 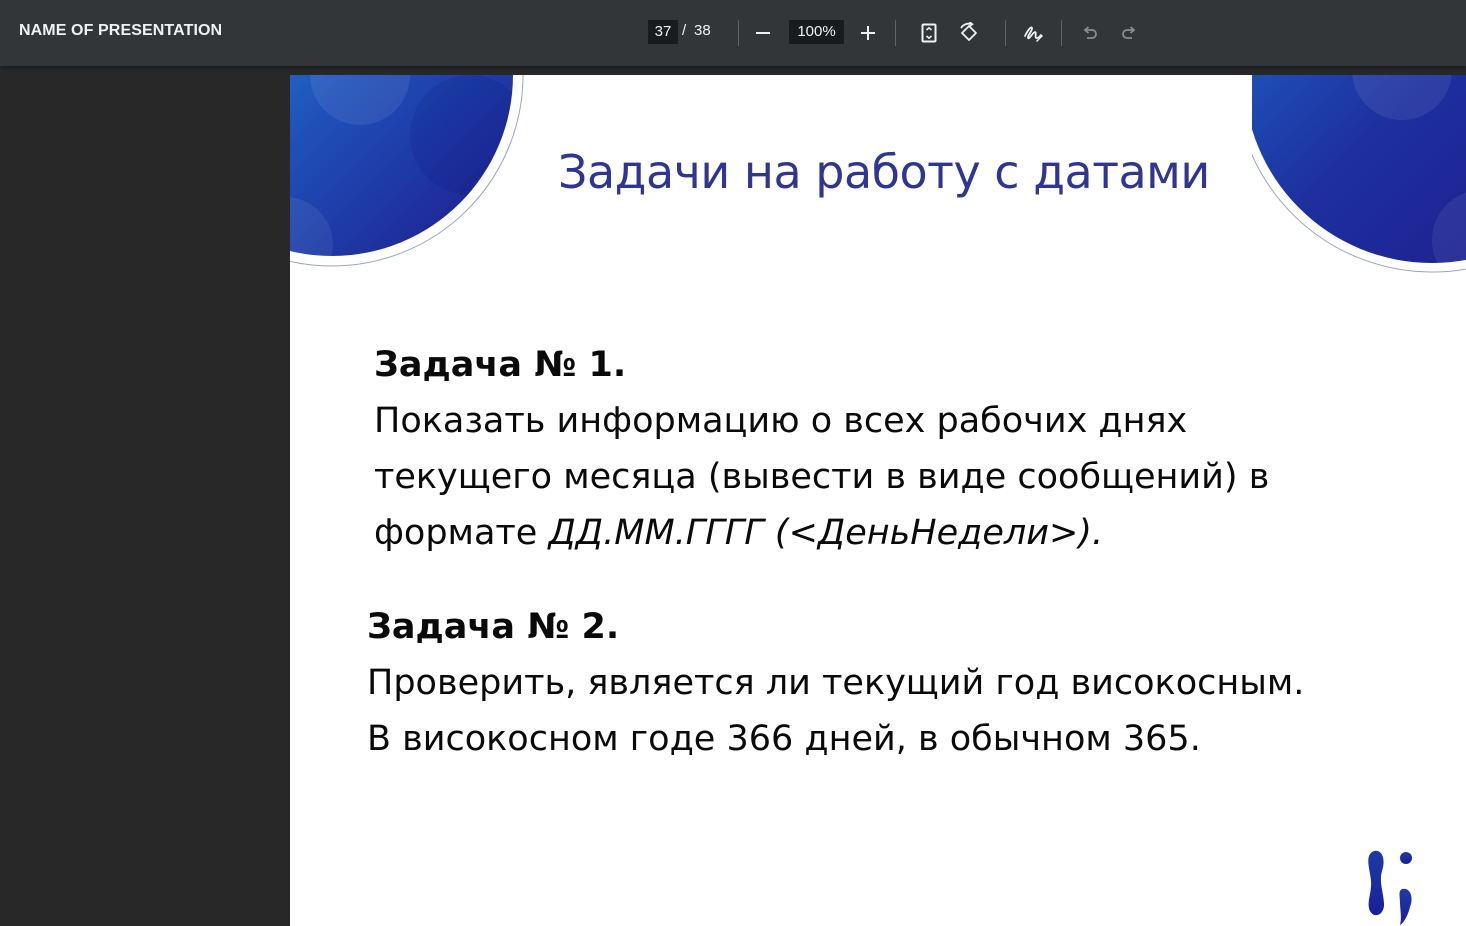 I want to click on task-1-line: Показать информацию о всех рабочих днях, so click(x=781, y=421).